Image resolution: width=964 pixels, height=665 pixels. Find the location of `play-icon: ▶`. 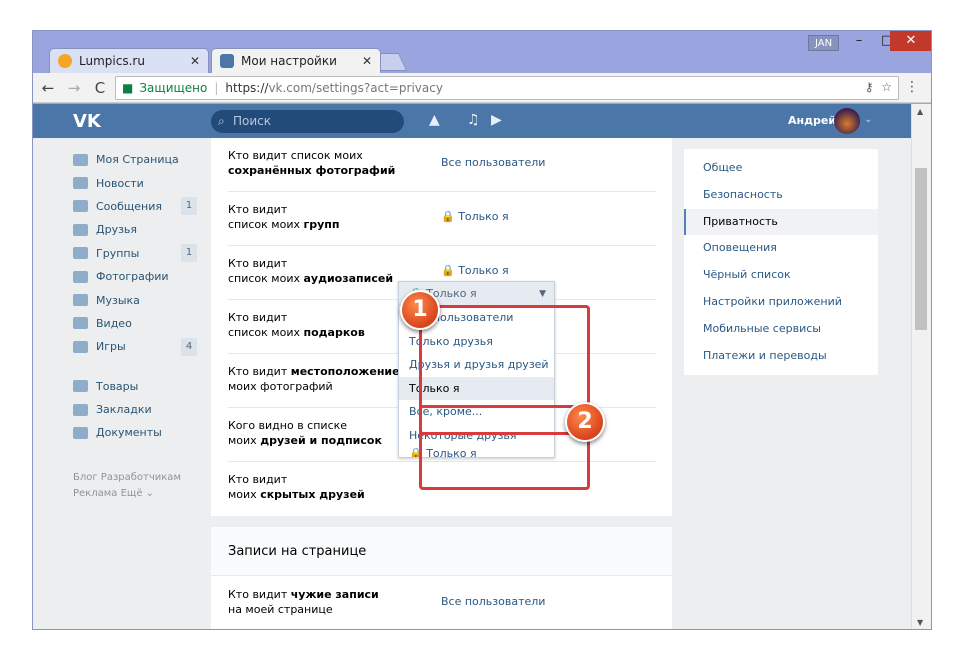

play-icon: ▶ is located at coordinates (496, 120).